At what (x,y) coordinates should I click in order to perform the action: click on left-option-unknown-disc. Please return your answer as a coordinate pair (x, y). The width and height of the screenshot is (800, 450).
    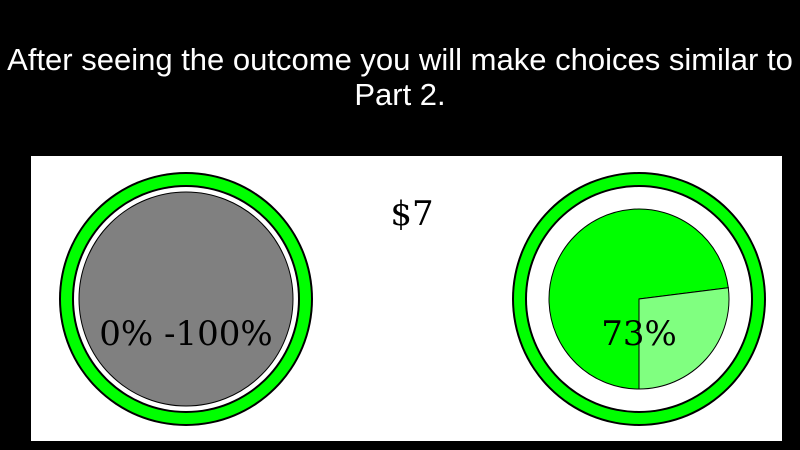
    Looking at the image, I should click on (186, 299).